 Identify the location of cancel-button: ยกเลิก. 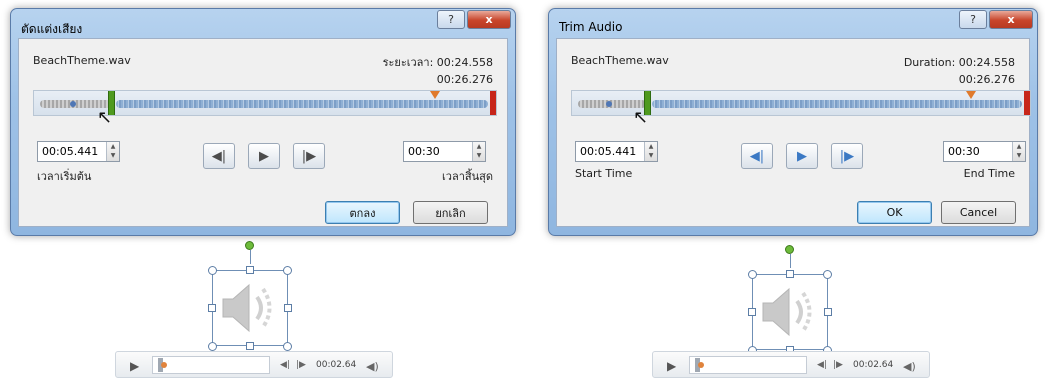
(450, 212).